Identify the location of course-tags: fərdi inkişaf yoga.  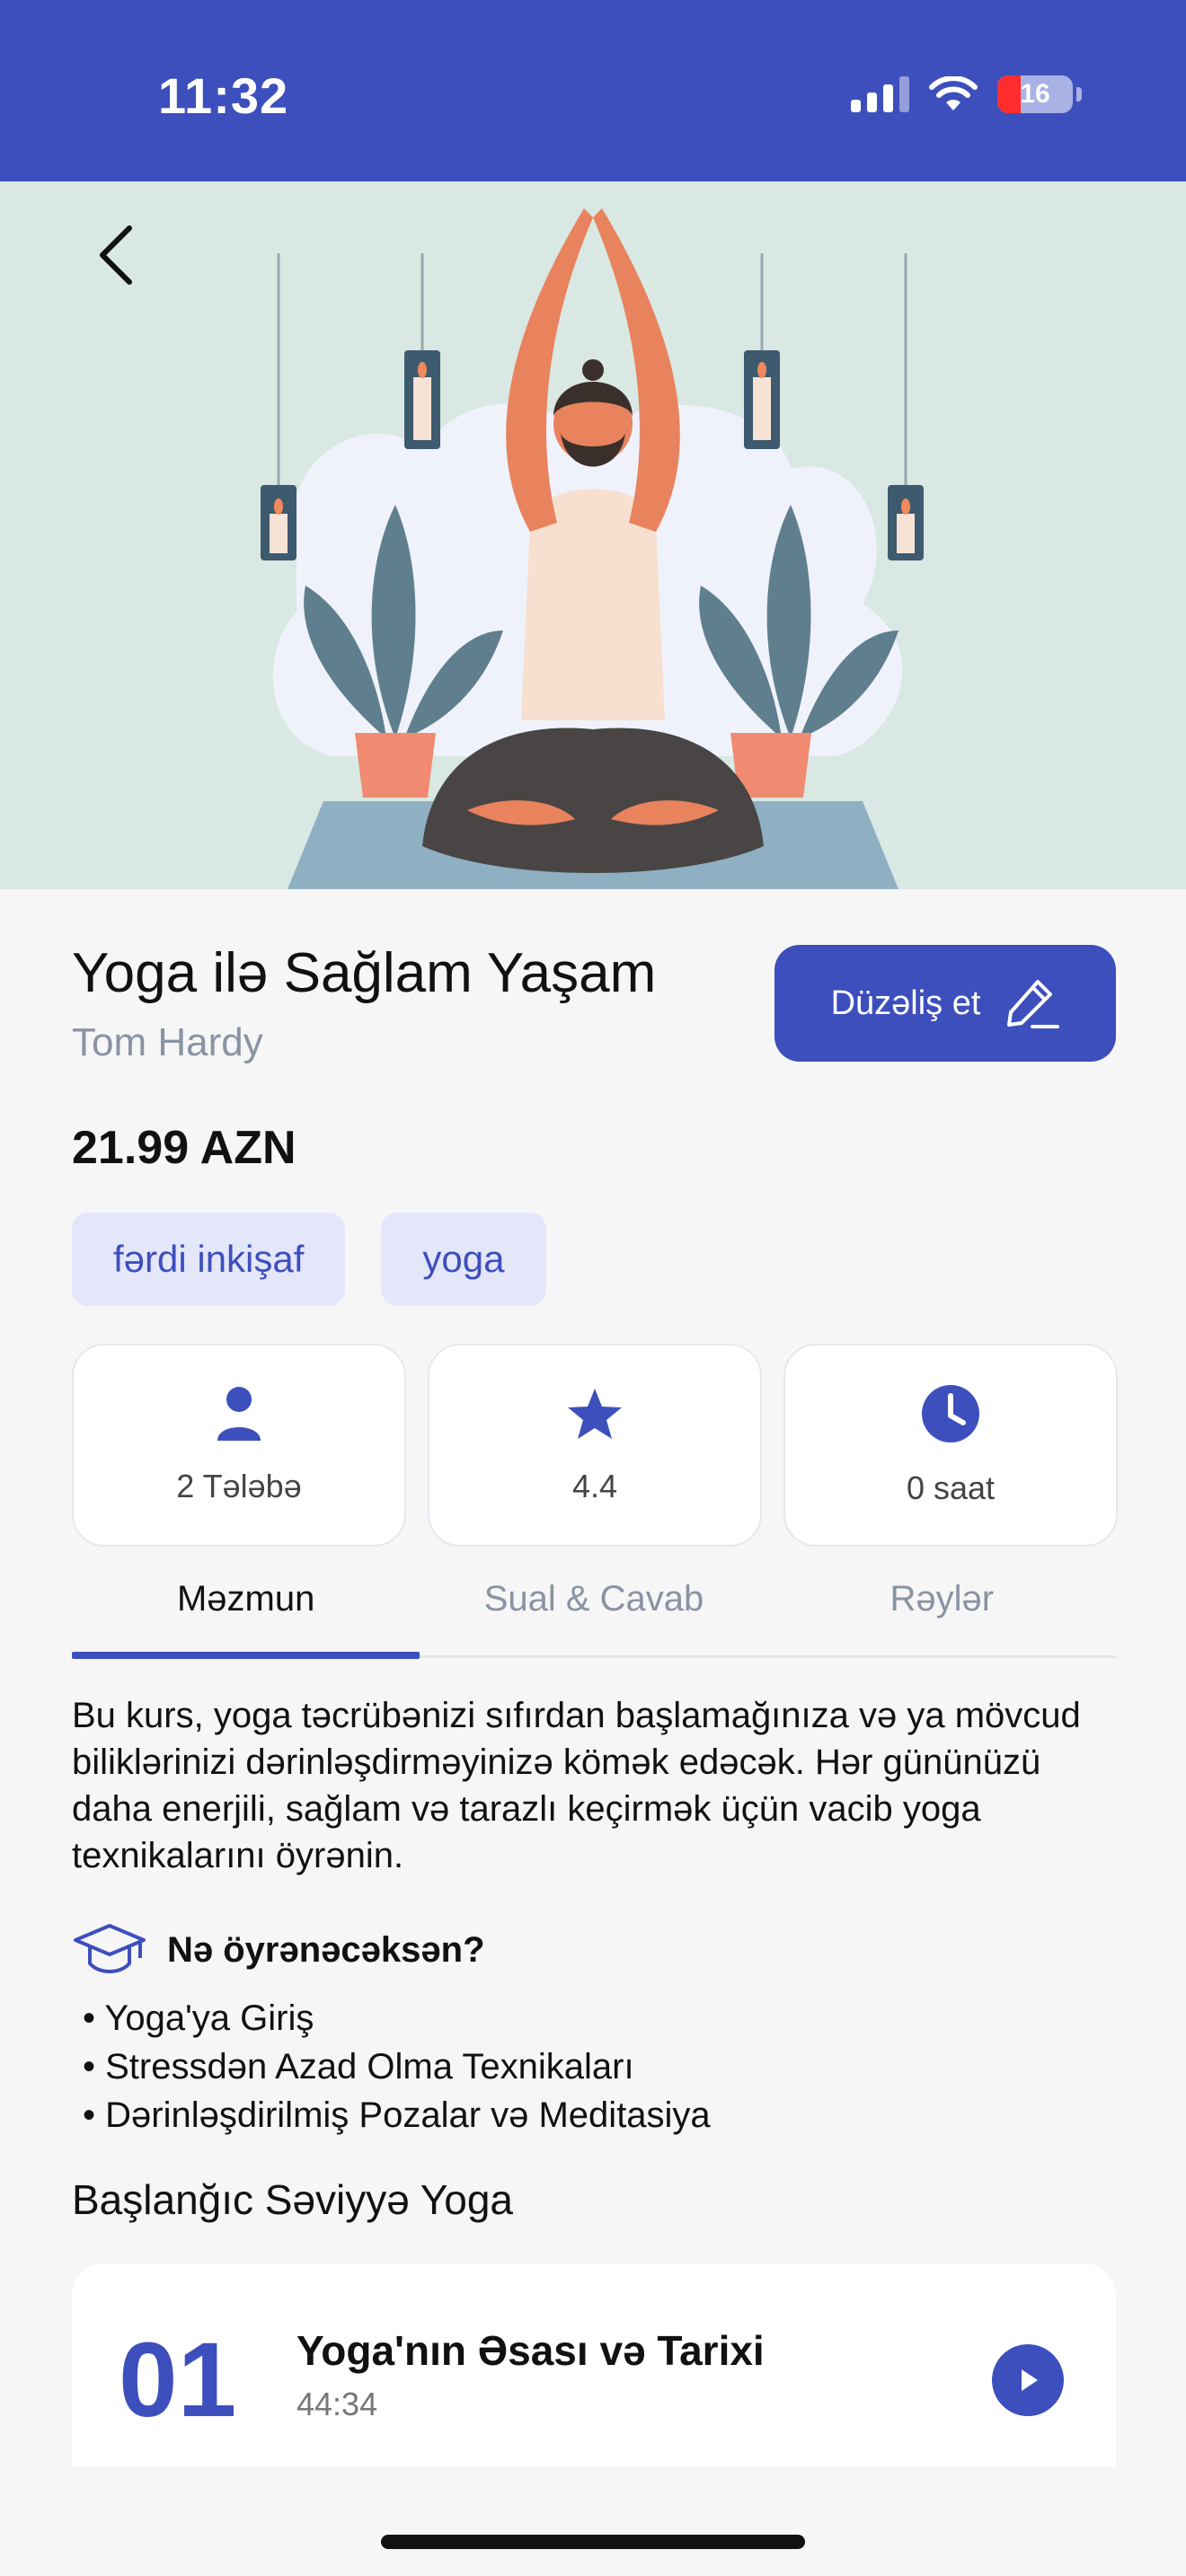
(309, 1259).